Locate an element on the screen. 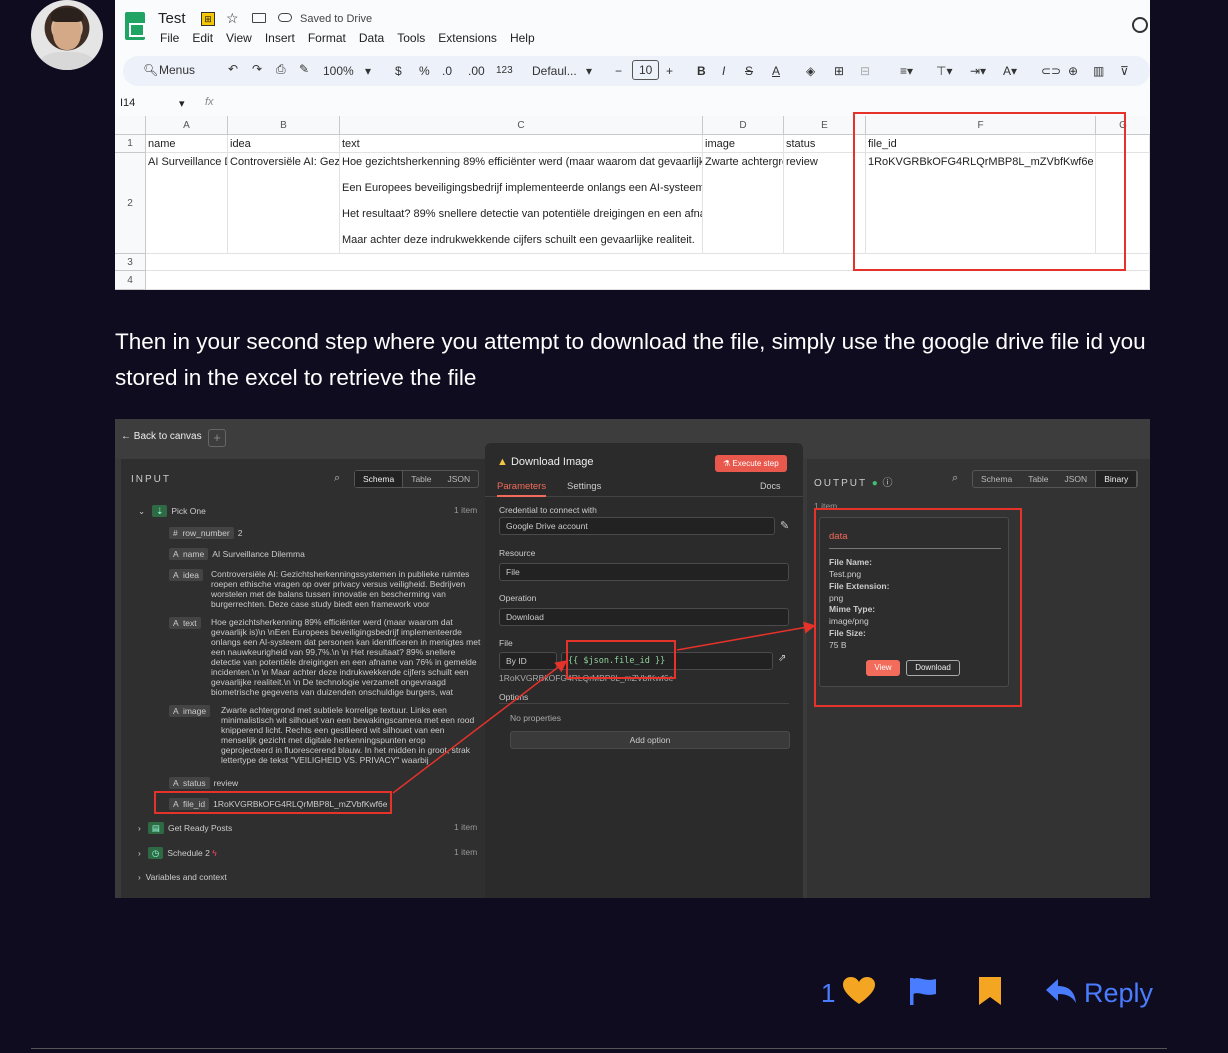 The image size is (1228, 1053). wrap-icon: ⇥▾ is located at coordinates (978, 71).